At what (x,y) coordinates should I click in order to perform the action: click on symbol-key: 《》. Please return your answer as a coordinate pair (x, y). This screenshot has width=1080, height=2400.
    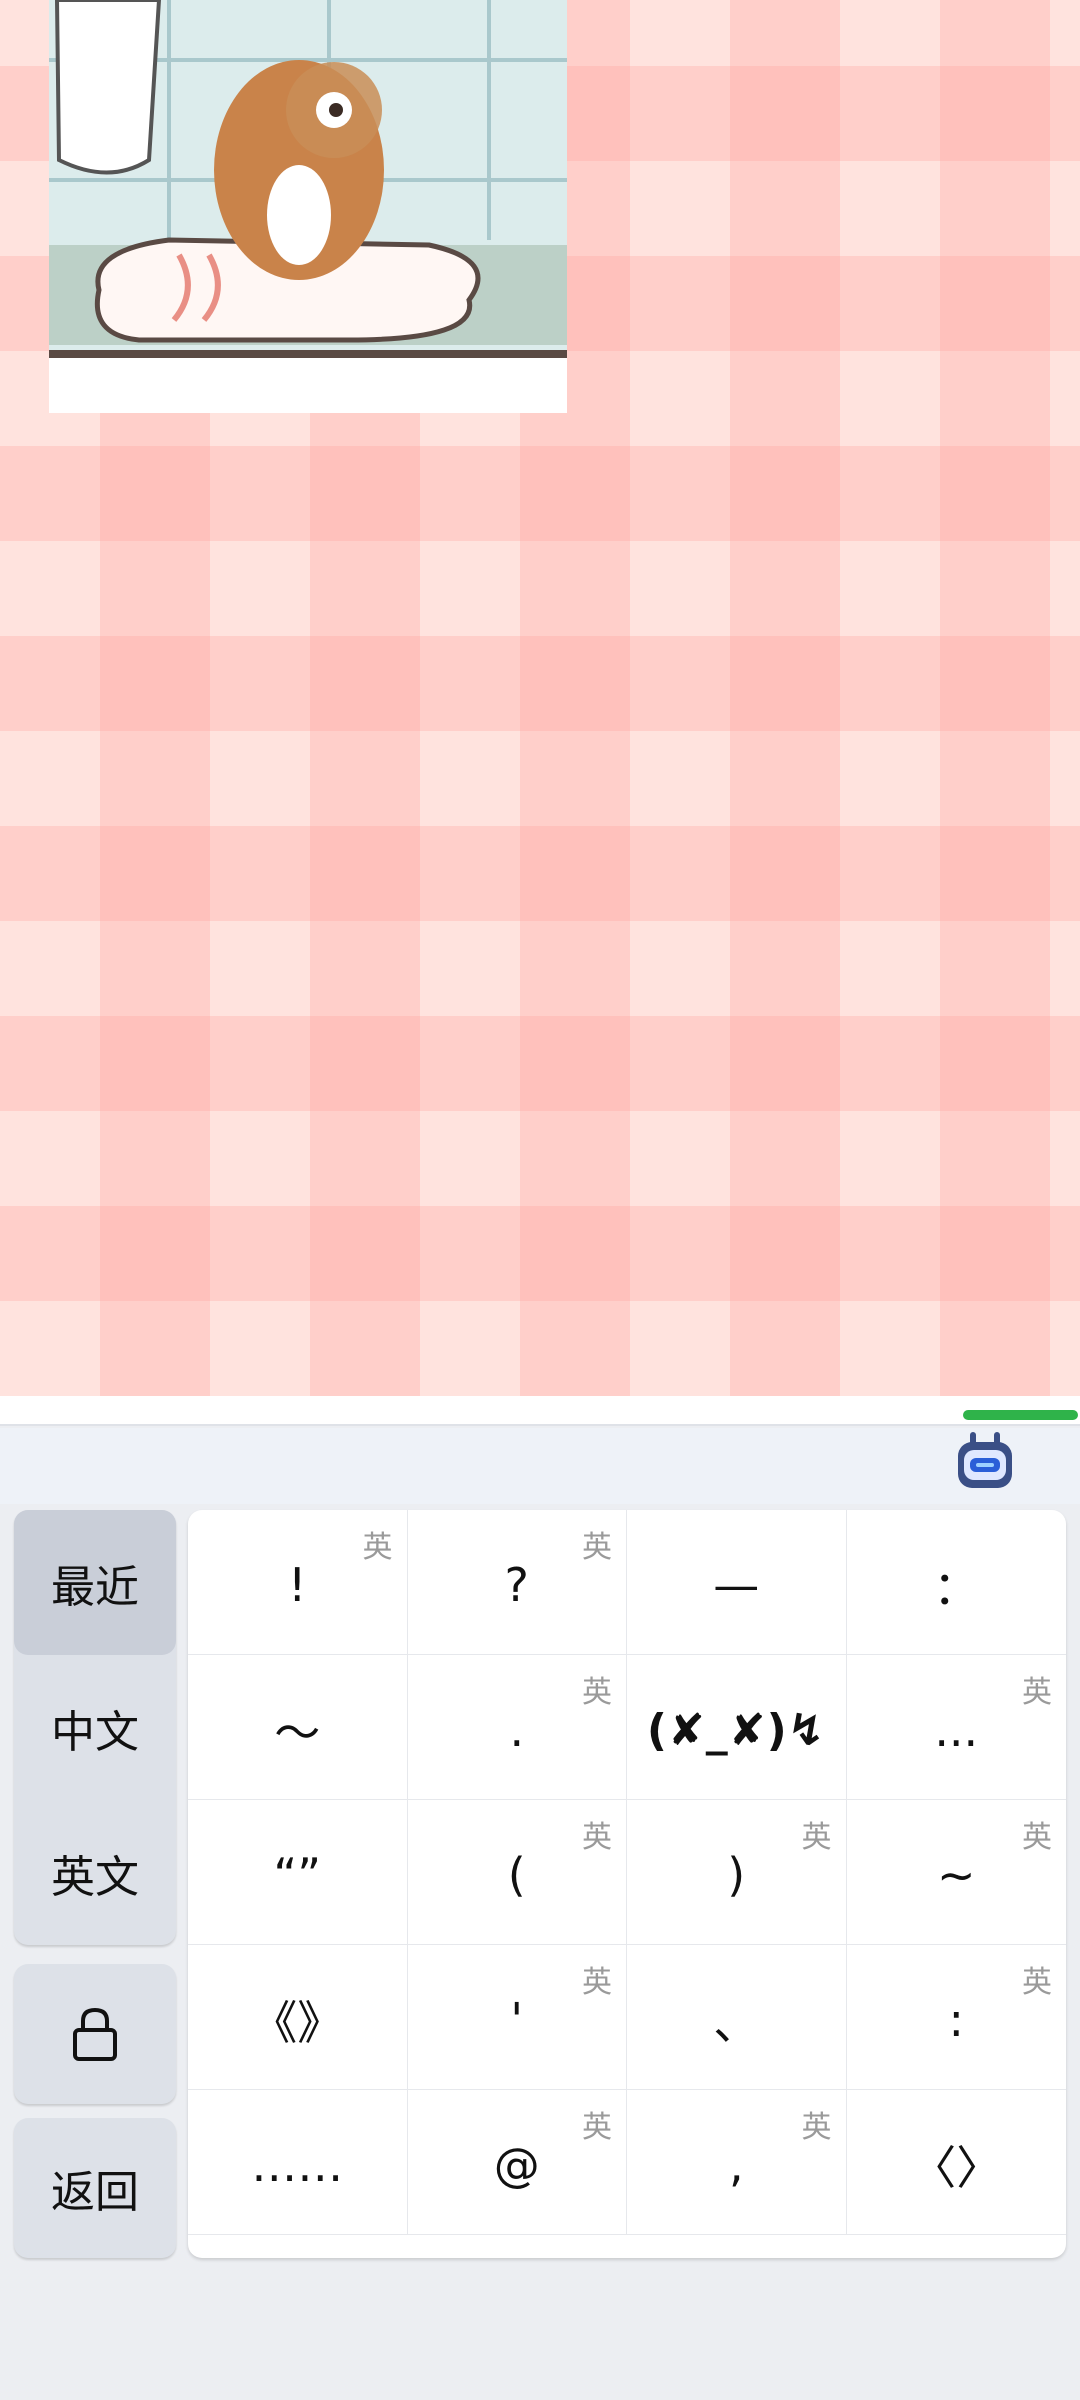
    Looking at the image, I should click on (298, 2017).